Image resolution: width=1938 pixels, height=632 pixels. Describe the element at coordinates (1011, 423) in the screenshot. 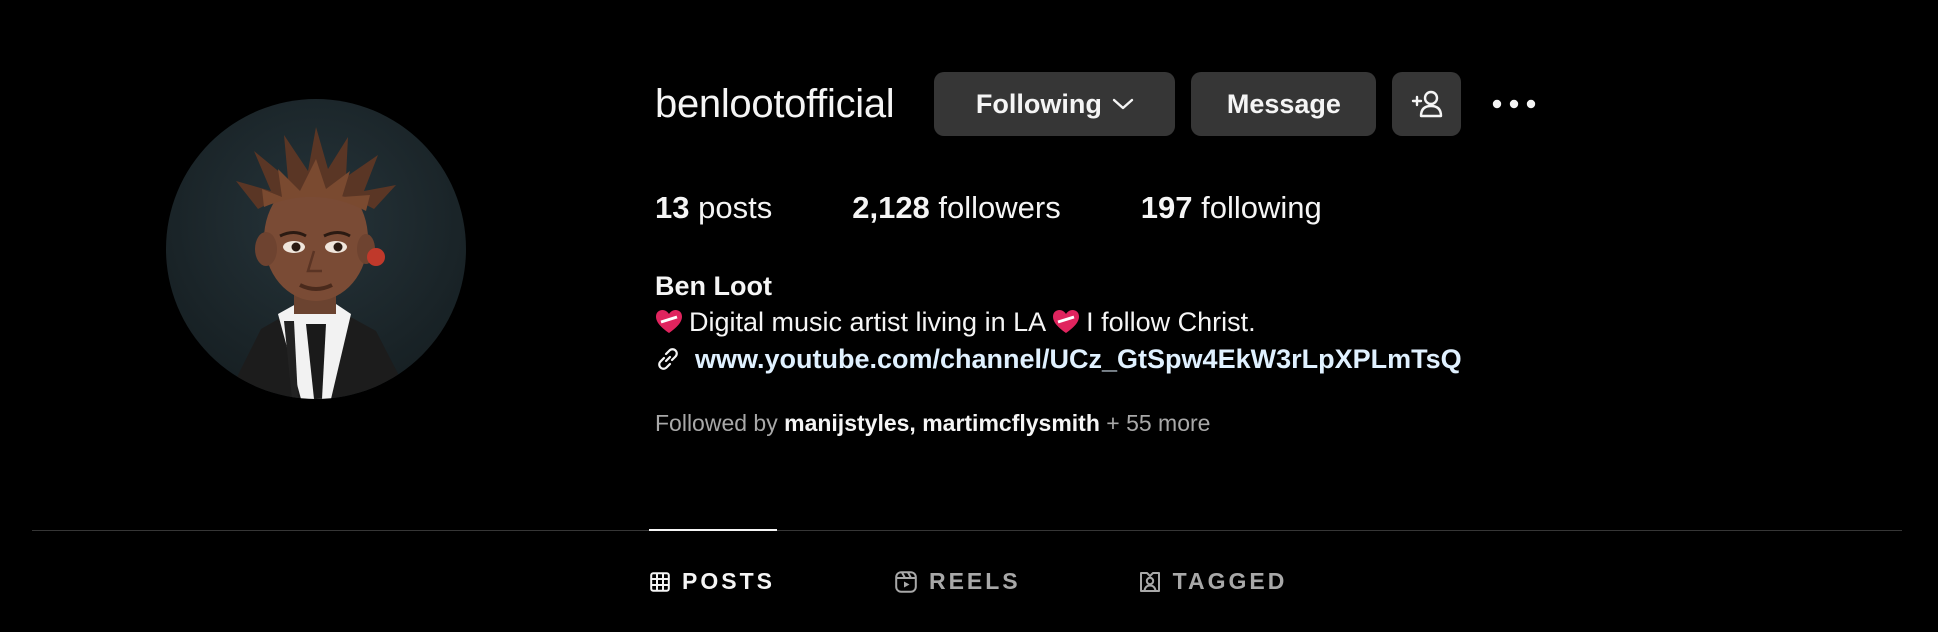

I see `followed-by-user: martimcflysmith` at that location.